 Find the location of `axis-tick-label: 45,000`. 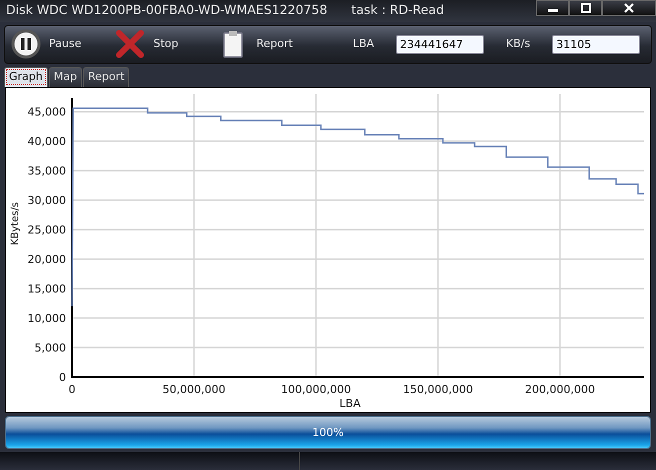

axis-tick-label: 45,000 is located at coordinates (47, 111).